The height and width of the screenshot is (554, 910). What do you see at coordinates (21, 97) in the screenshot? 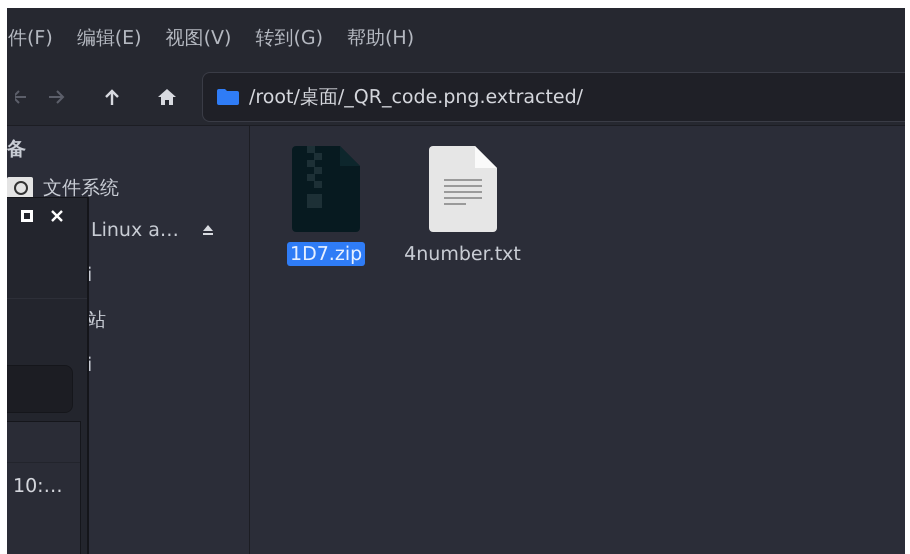
I see `back-arrow-icon` at bounding box center [21, 97].